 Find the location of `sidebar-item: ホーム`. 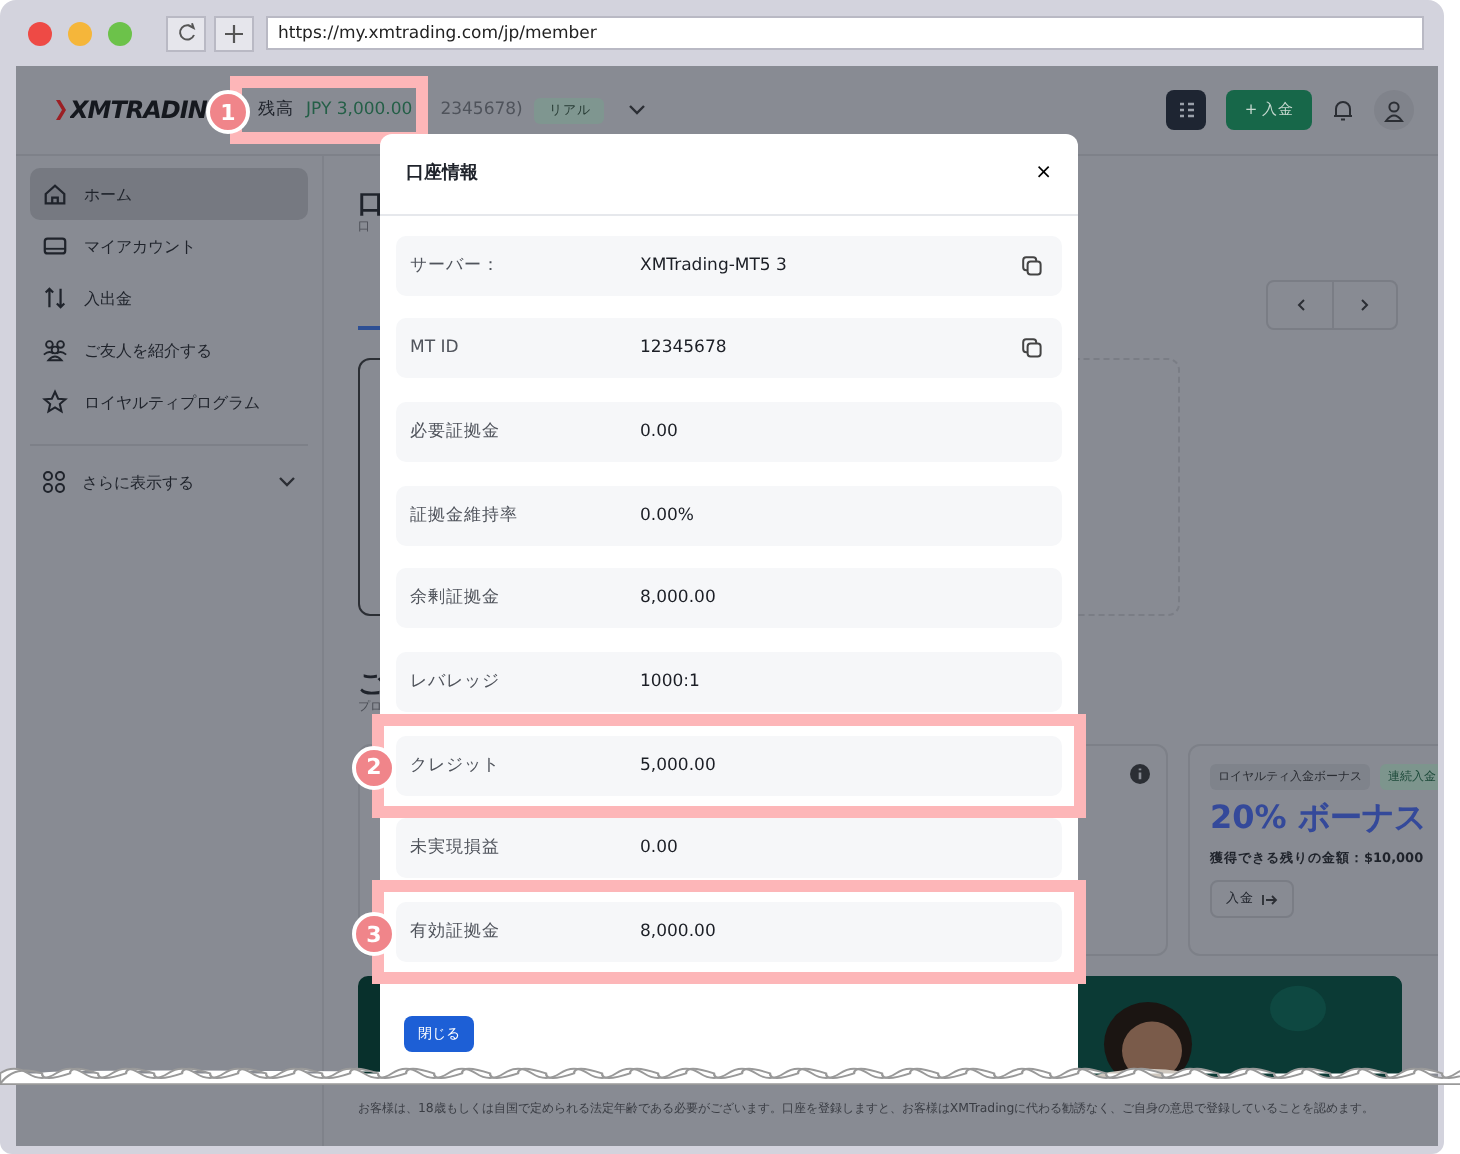

sidebar-item: ホーム is located at coordinates (169, 194).